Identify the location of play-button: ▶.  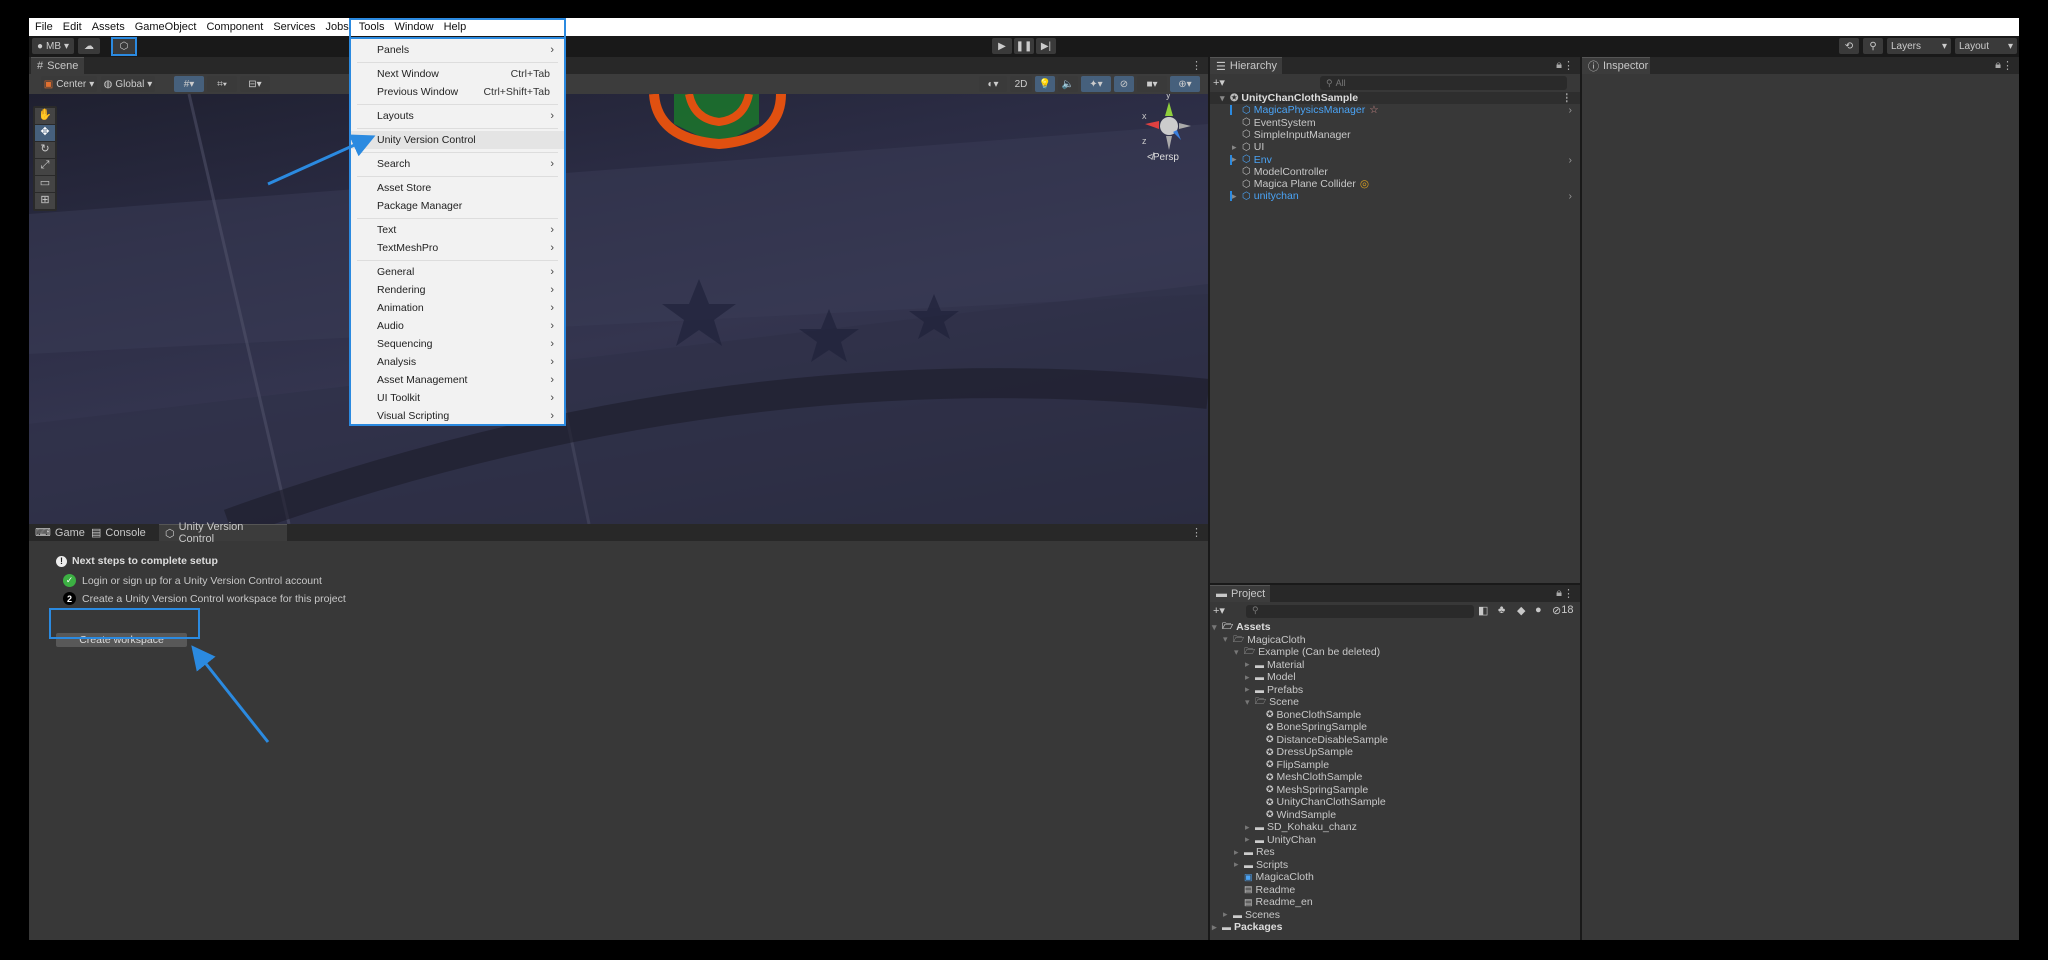
(1002, 46).